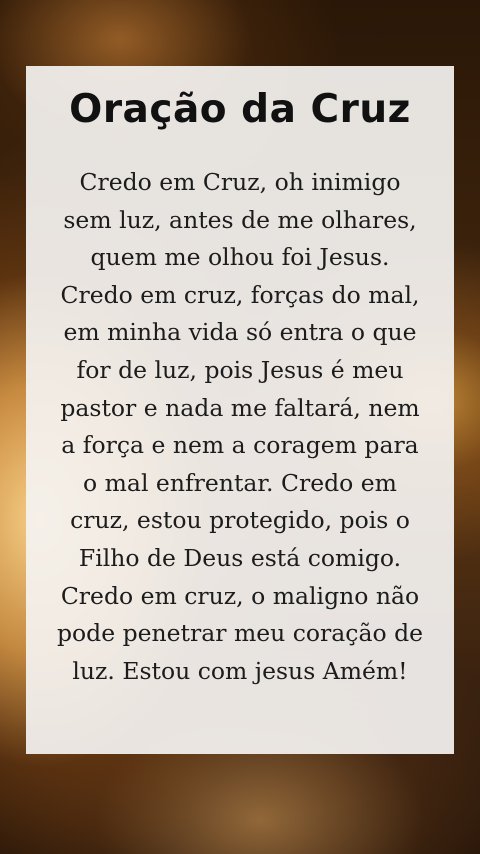  What do you see at coordinates (240, 257) in the screenshot?
I see `prayer-line: quem me olhou foi Jesus.` at bounding box center [240, 257].